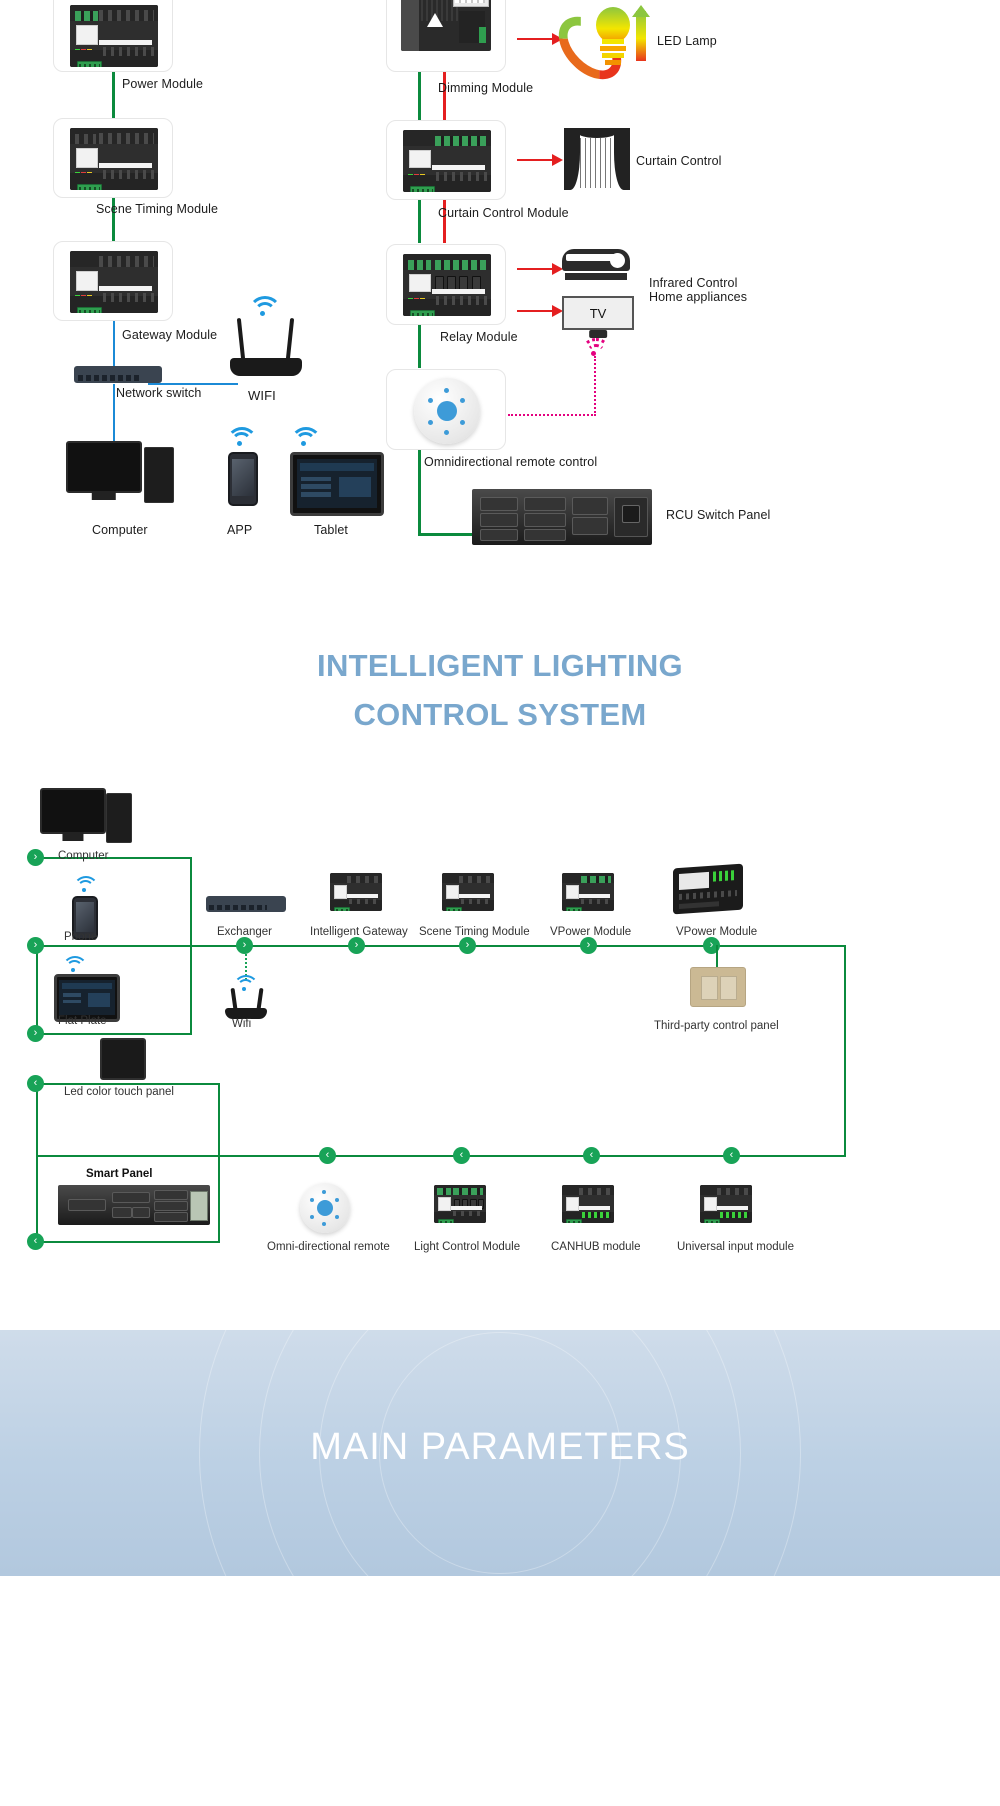 The width and height of the screenshot is (1000, 1806). I want to click on bottom-light-control-device, so click(460, 1204).